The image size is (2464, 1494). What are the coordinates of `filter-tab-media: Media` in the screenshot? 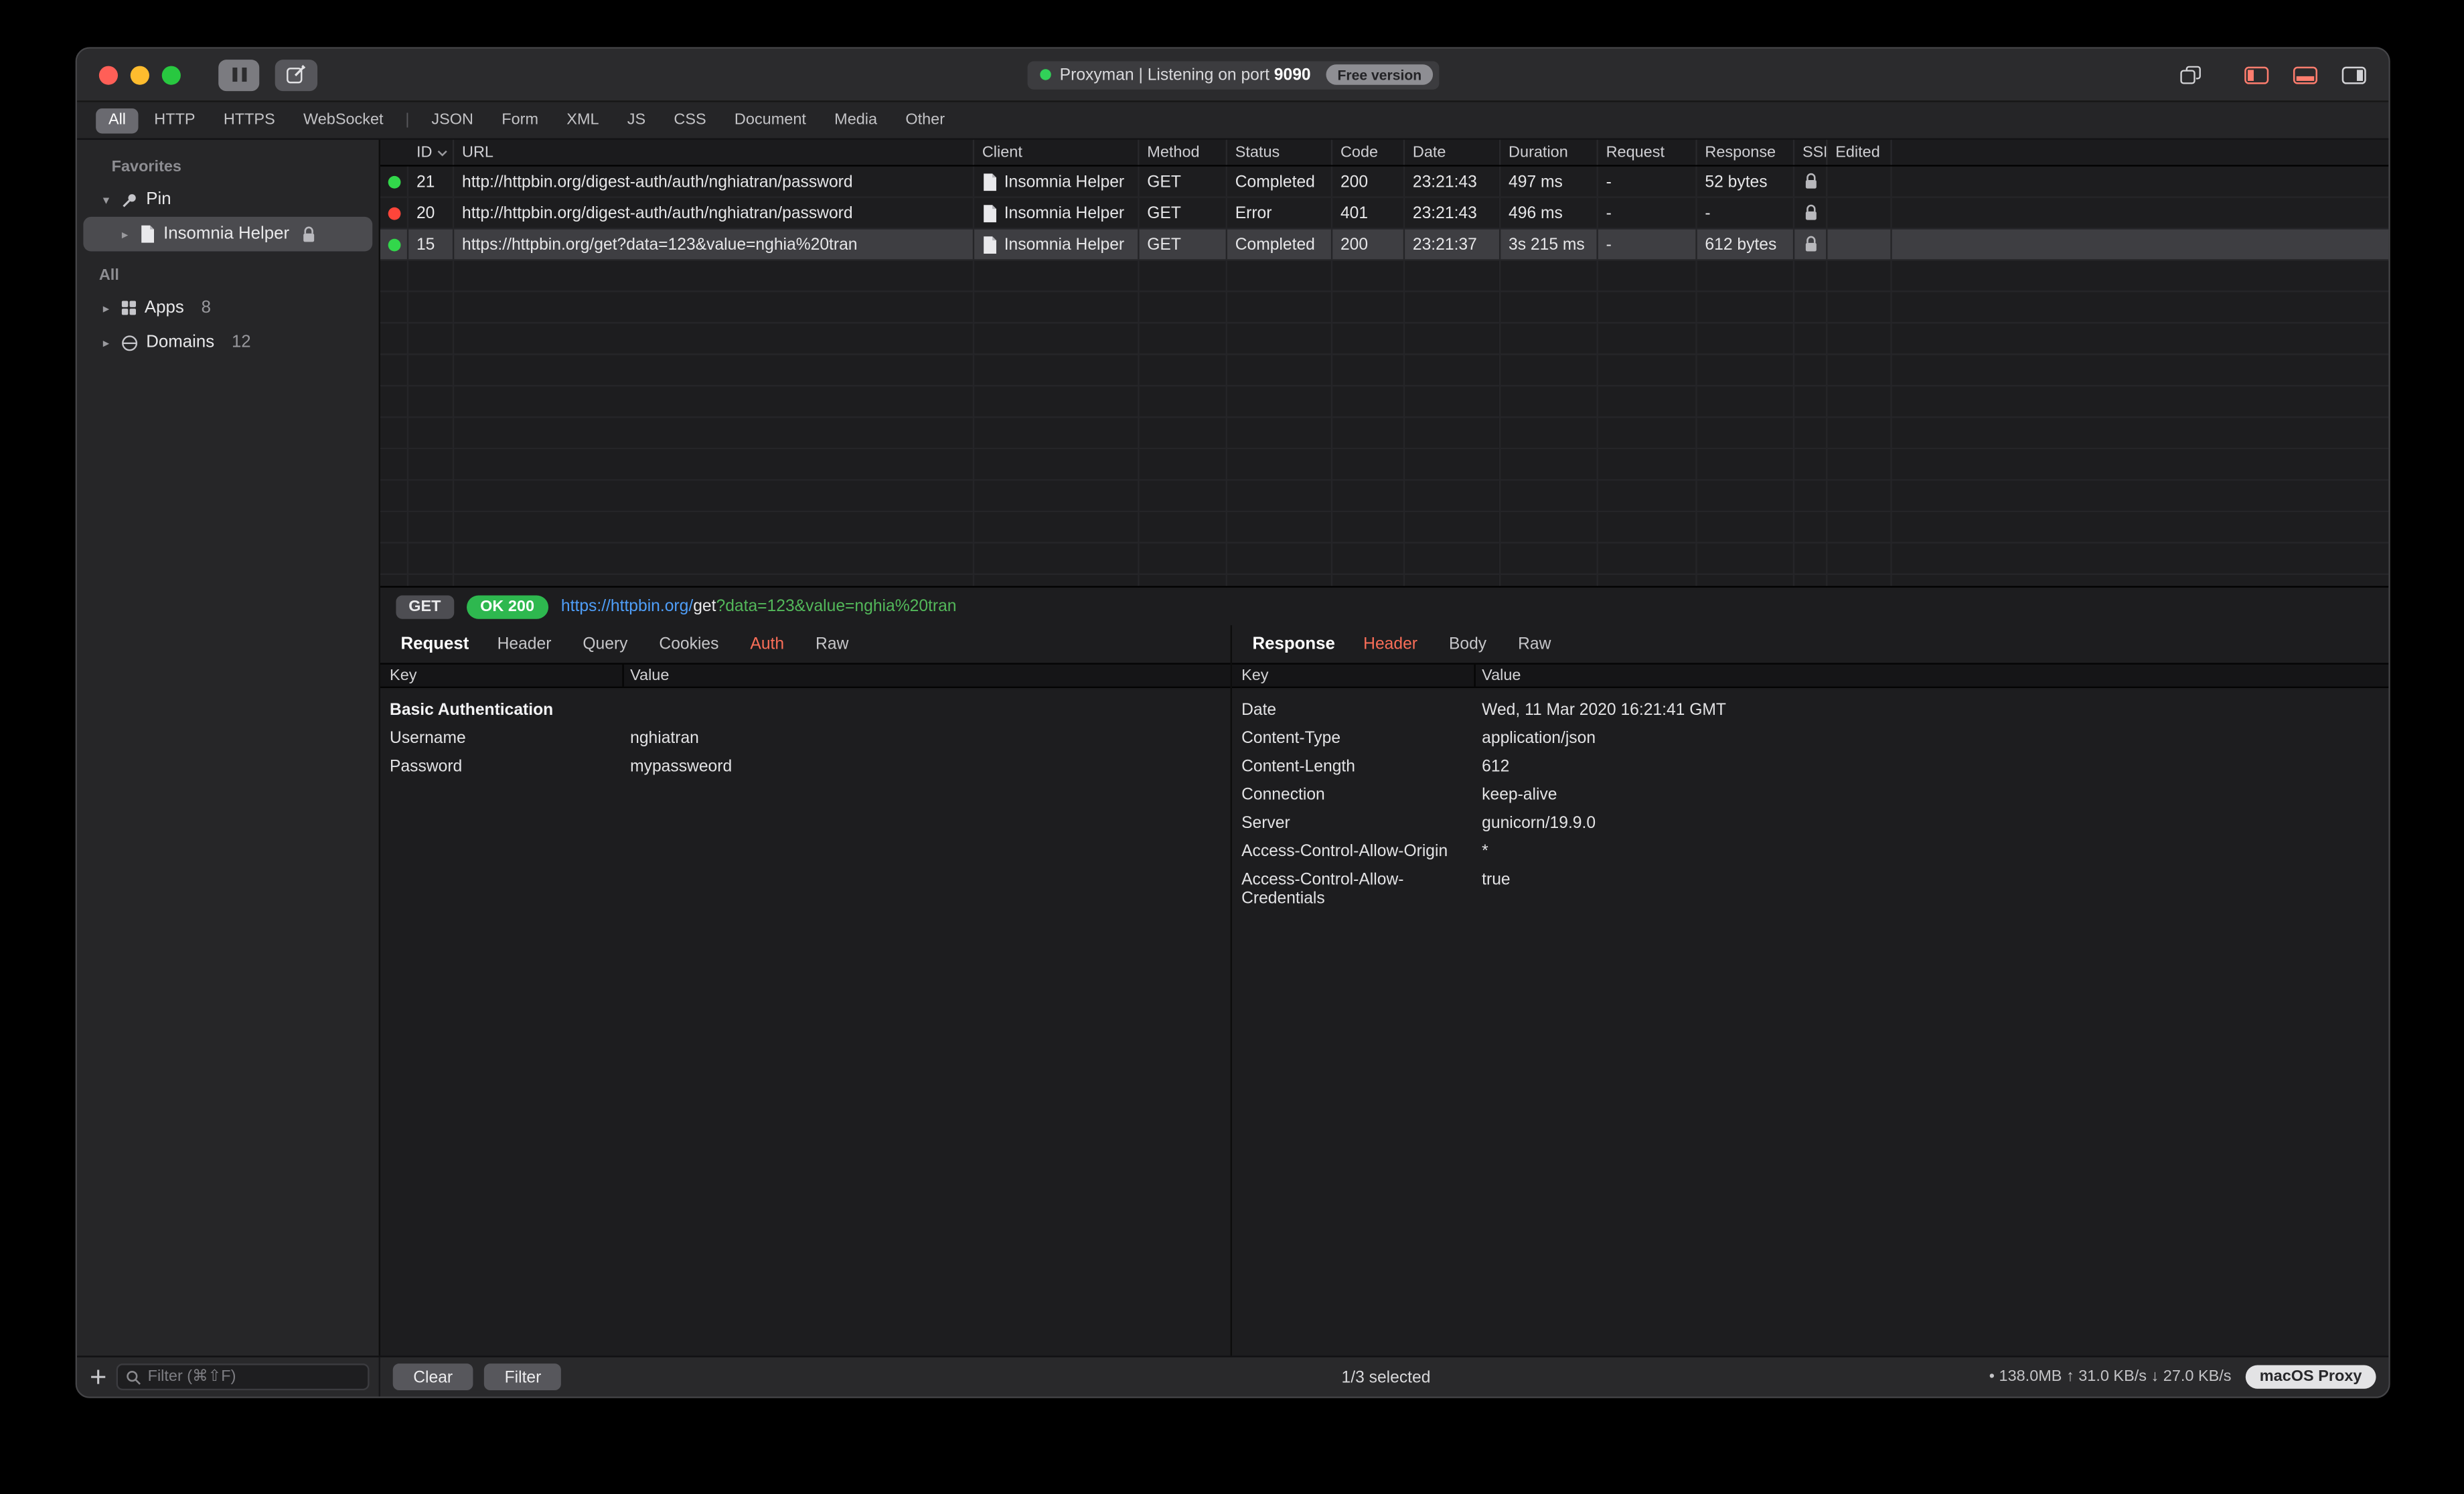 It's located at (856, 120).